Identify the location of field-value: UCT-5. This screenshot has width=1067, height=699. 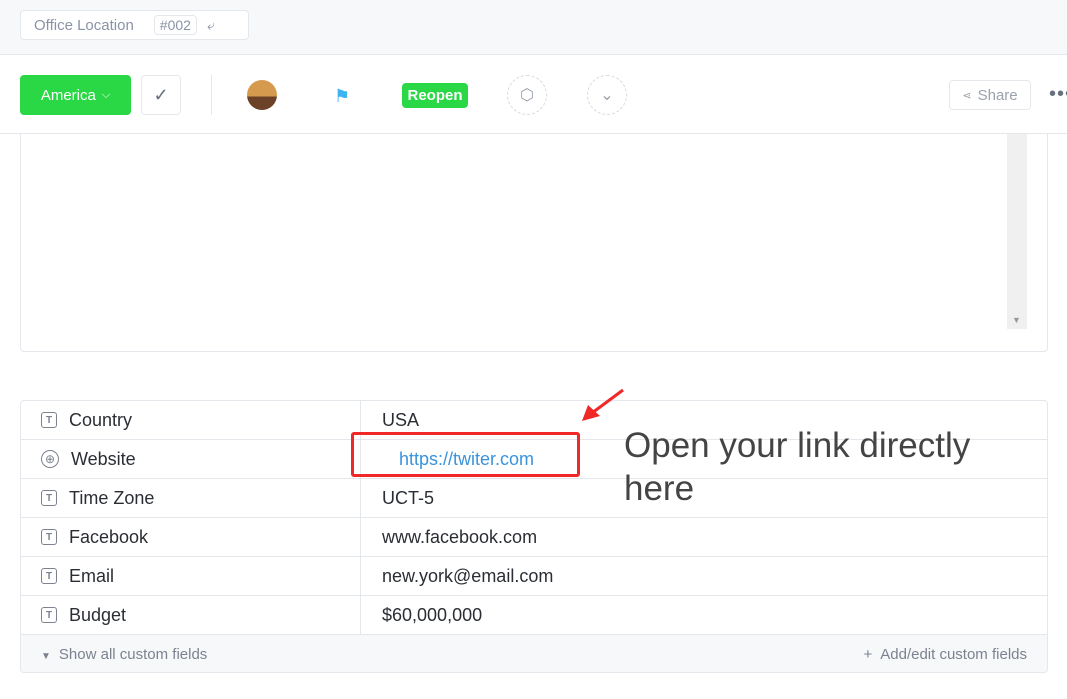
(408, 497).